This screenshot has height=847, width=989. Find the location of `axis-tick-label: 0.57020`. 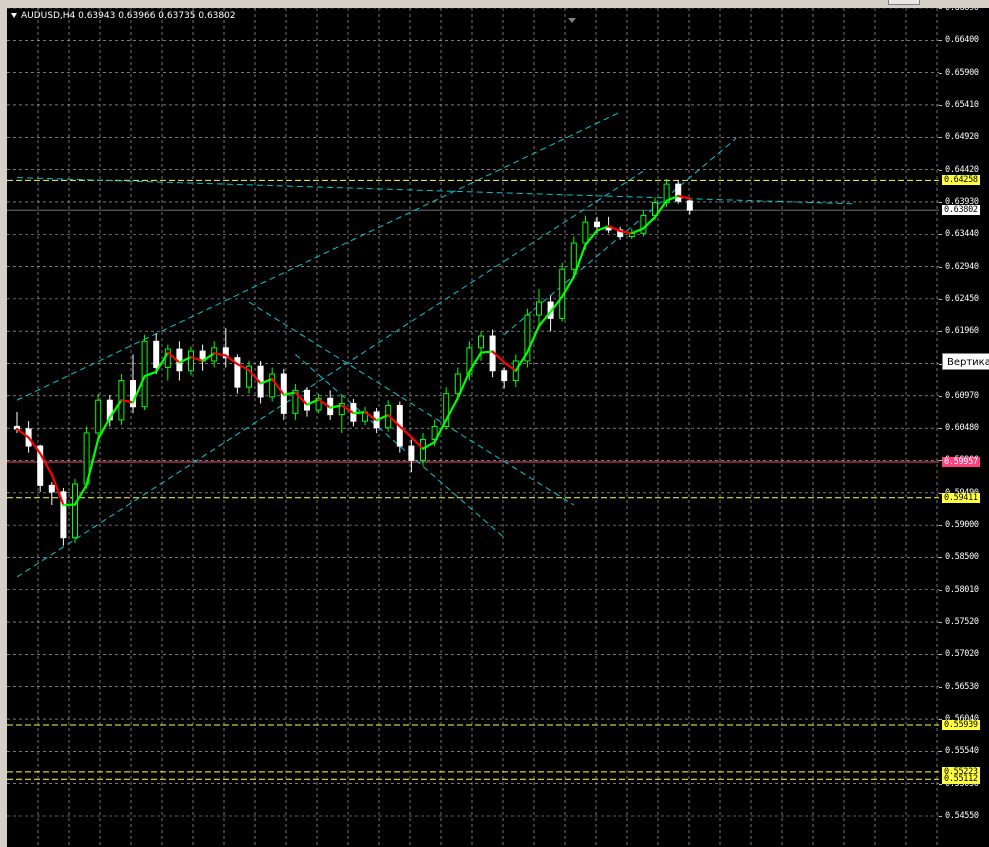

axis-tick-label: 0.57020 is located at coordinates (962, 654).